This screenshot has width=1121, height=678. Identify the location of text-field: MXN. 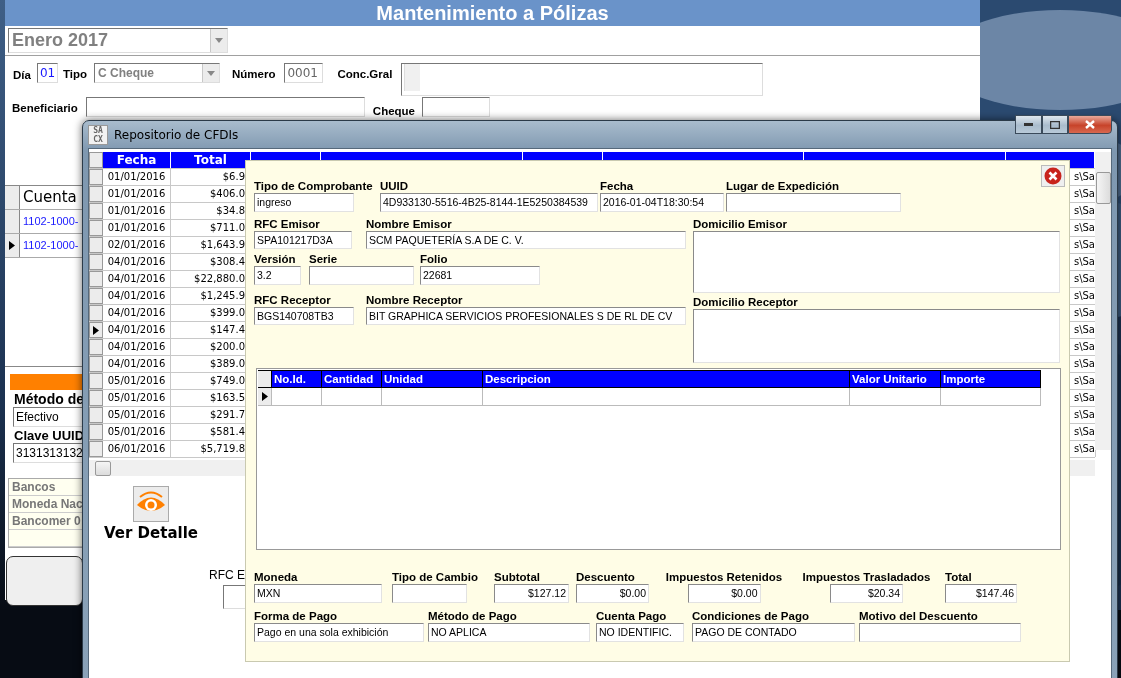
(318, 593).